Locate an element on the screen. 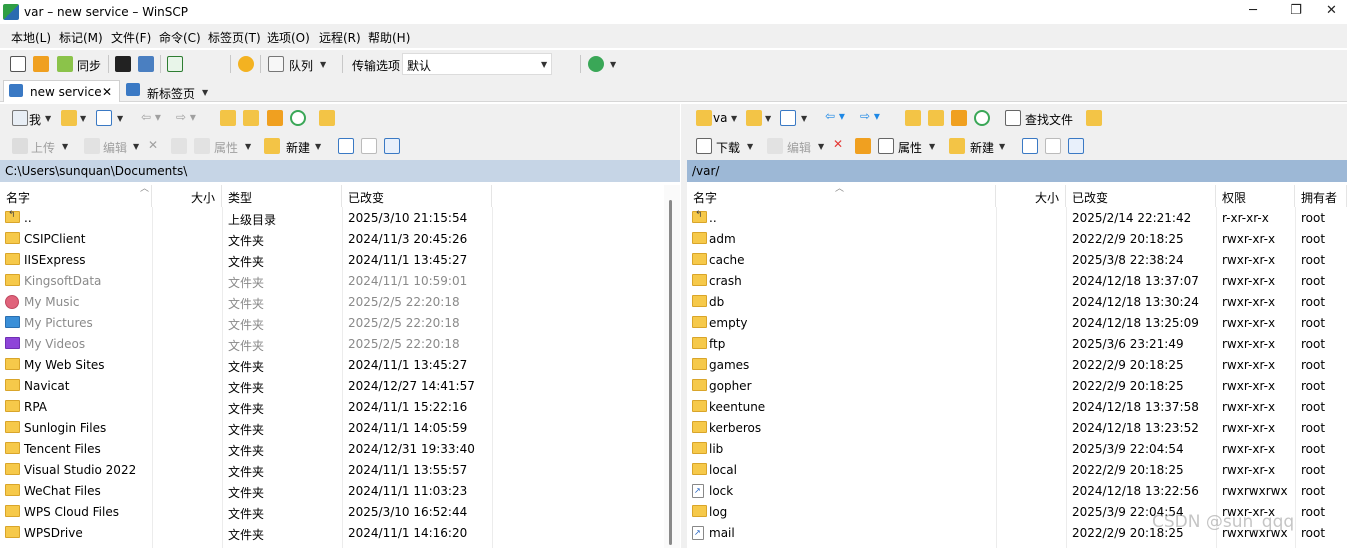 Image resolution: width=1347 pixels, height=548 pixels. menu-mark: 标记(M) is located at coordinates (81, 37).